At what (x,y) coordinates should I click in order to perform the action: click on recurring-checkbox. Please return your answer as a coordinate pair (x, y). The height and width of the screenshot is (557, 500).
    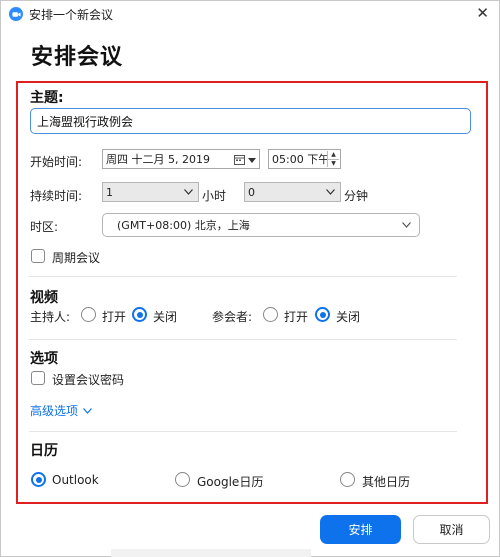
    Looking at the image, I should click on (38, 256).